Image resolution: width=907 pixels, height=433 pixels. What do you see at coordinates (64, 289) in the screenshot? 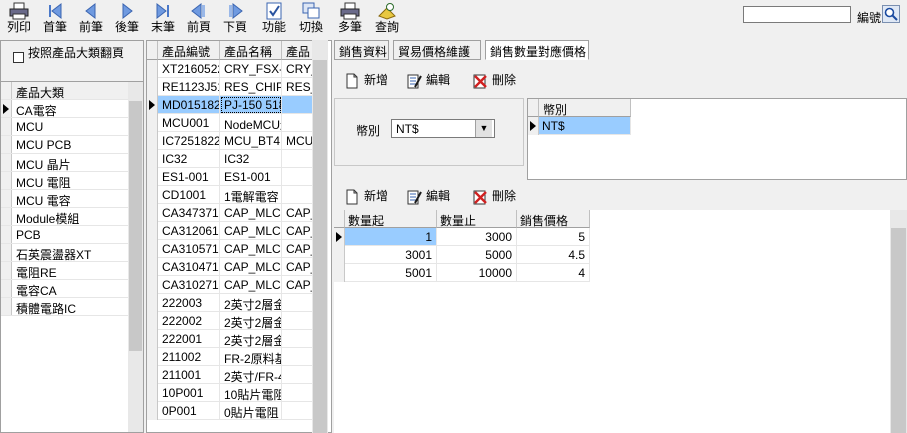
I see `category-item: 電容CA` at bounding box center [64, 289].